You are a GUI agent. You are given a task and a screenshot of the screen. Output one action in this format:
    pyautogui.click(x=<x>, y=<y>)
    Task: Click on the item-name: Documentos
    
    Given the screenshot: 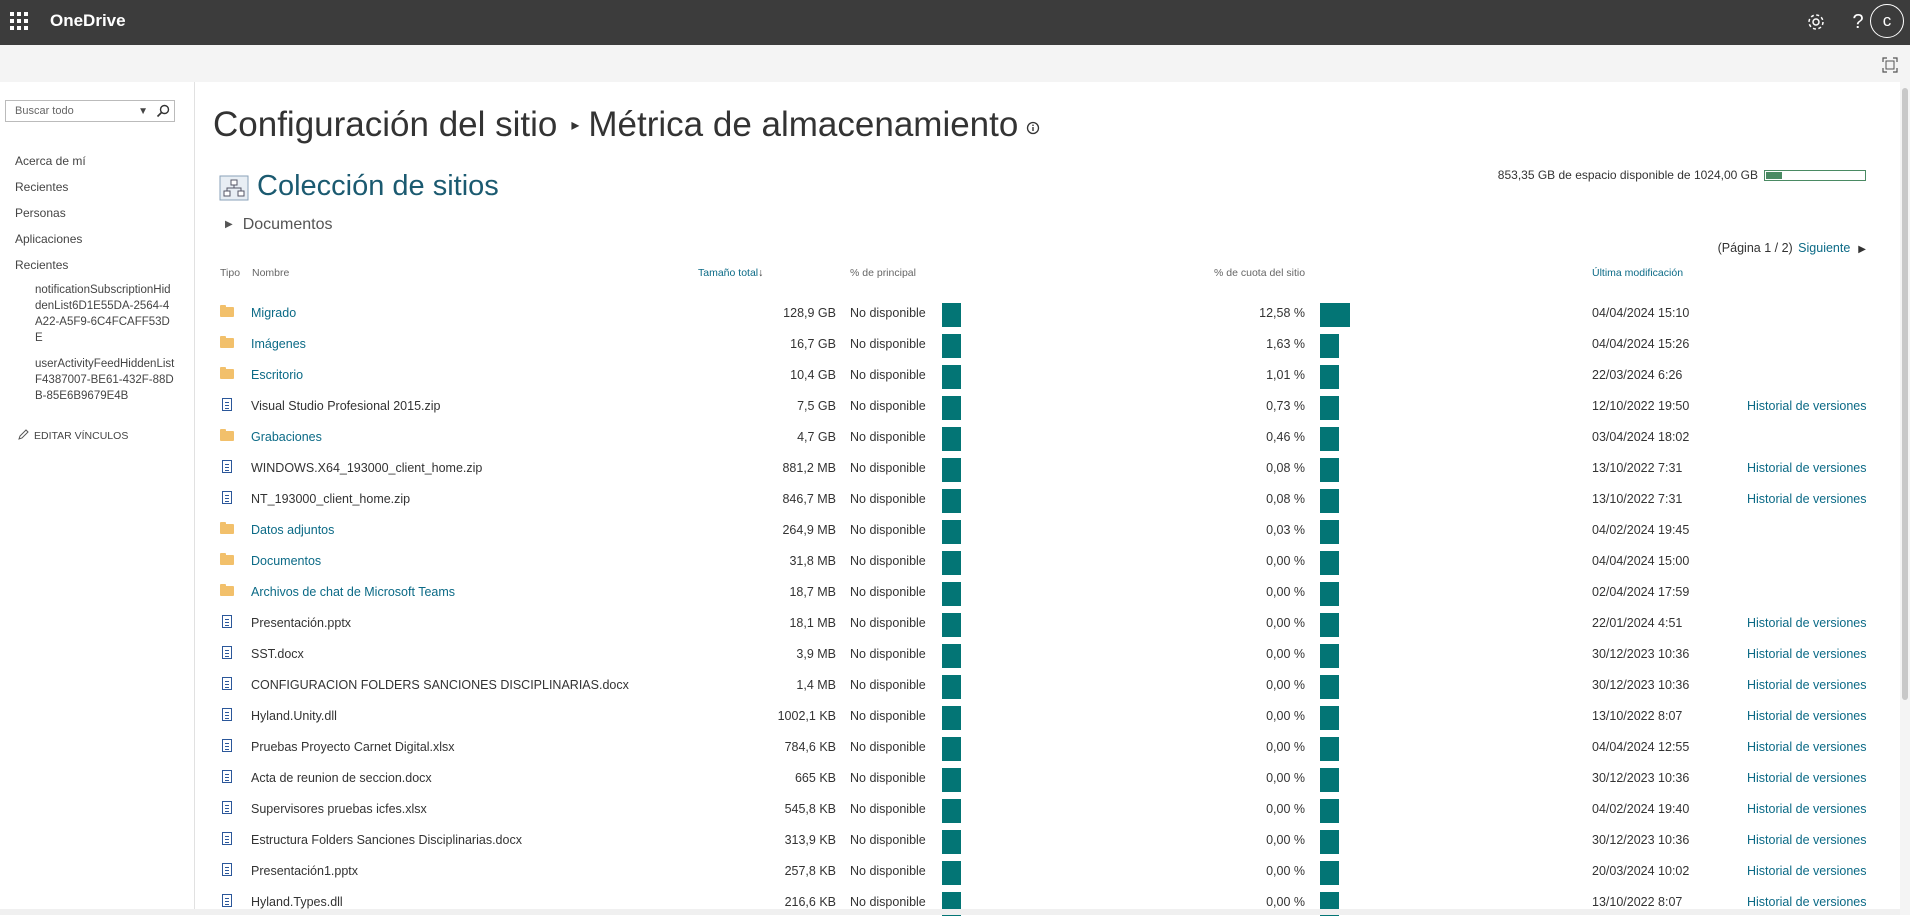 What is the action you would take?
    pyautogui.click(x=286, y=561)
    